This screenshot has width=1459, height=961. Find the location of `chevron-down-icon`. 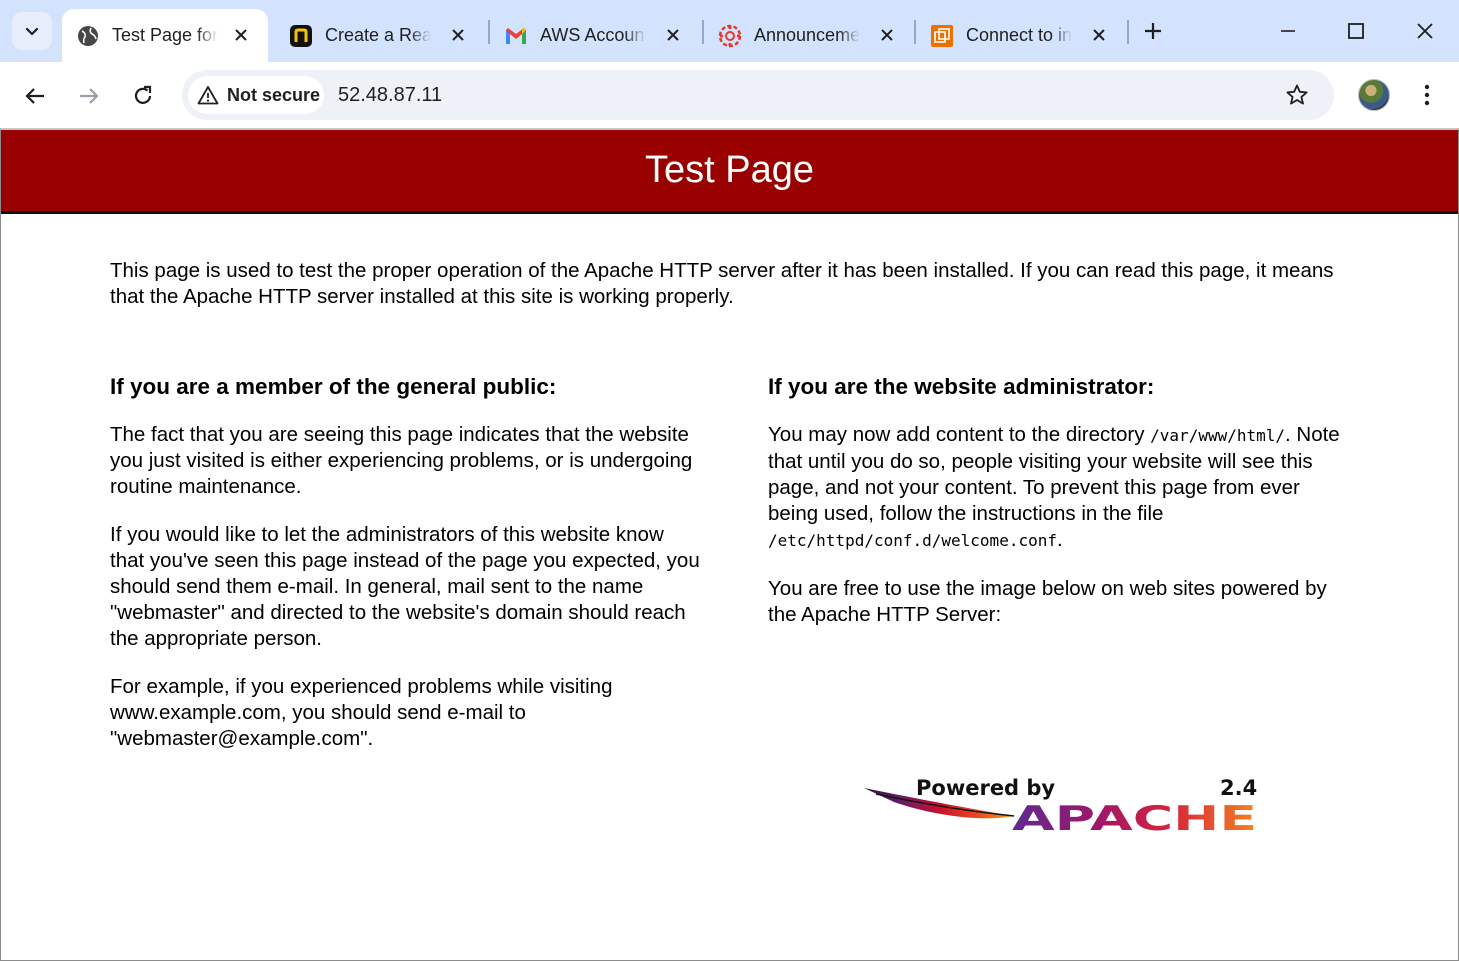

chevron-down-icon is located at coordinates (32, 31).